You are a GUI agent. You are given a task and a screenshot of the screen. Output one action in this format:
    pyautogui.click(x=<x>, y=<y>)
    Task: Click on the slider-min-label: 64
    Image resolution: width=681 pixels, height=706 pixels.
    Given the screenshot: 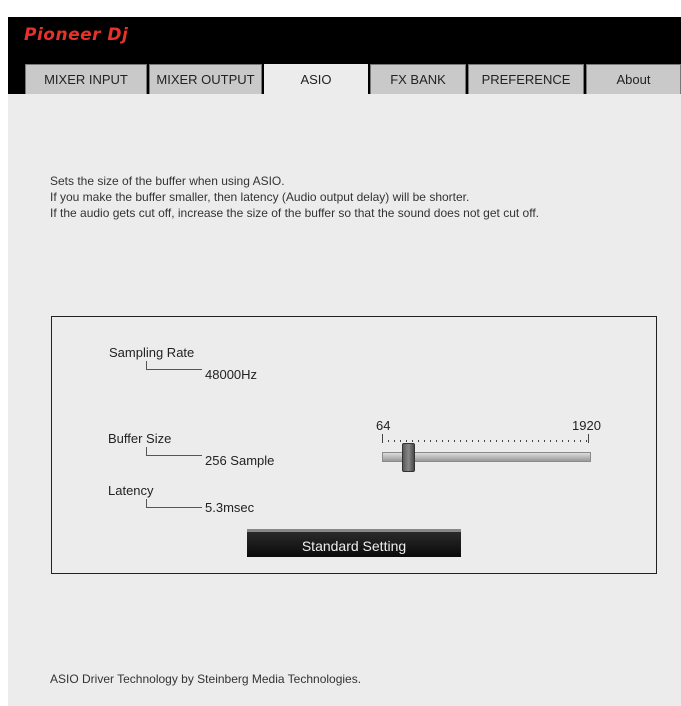 What is the action you would take?
    pyautogui.click(x=383, y=425)
    